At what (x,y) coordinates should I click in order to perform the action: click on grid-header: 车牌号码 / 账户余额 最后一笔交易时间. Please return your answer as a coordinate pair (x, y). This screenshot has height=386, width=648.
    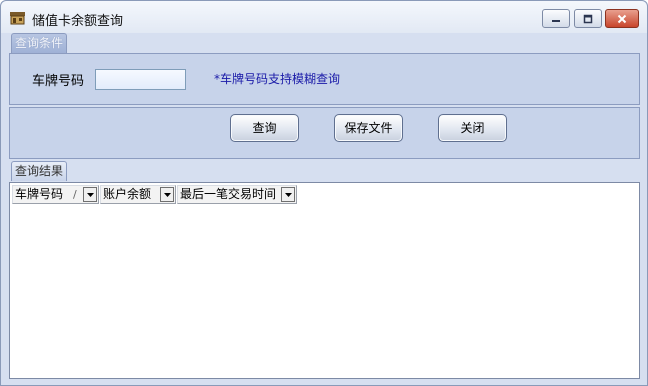
    Looking at the image, I should click on (155, 194).